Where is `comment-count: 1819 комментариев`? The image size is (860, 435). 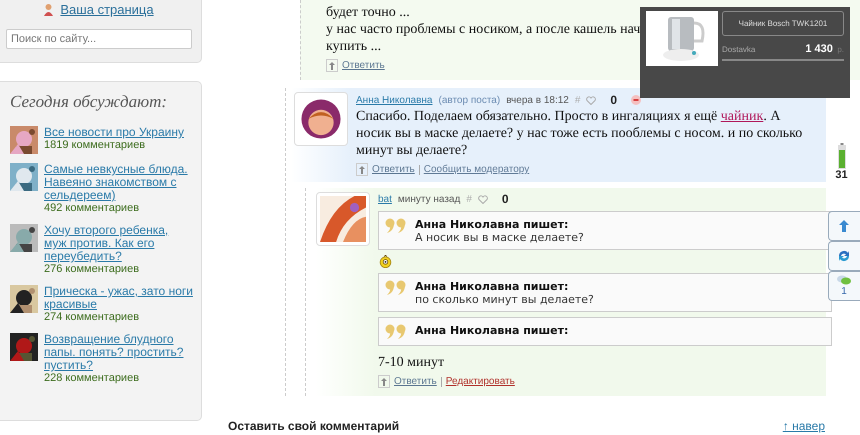 comment-count: 1819 комментариев is located at coordinates (95, 145).